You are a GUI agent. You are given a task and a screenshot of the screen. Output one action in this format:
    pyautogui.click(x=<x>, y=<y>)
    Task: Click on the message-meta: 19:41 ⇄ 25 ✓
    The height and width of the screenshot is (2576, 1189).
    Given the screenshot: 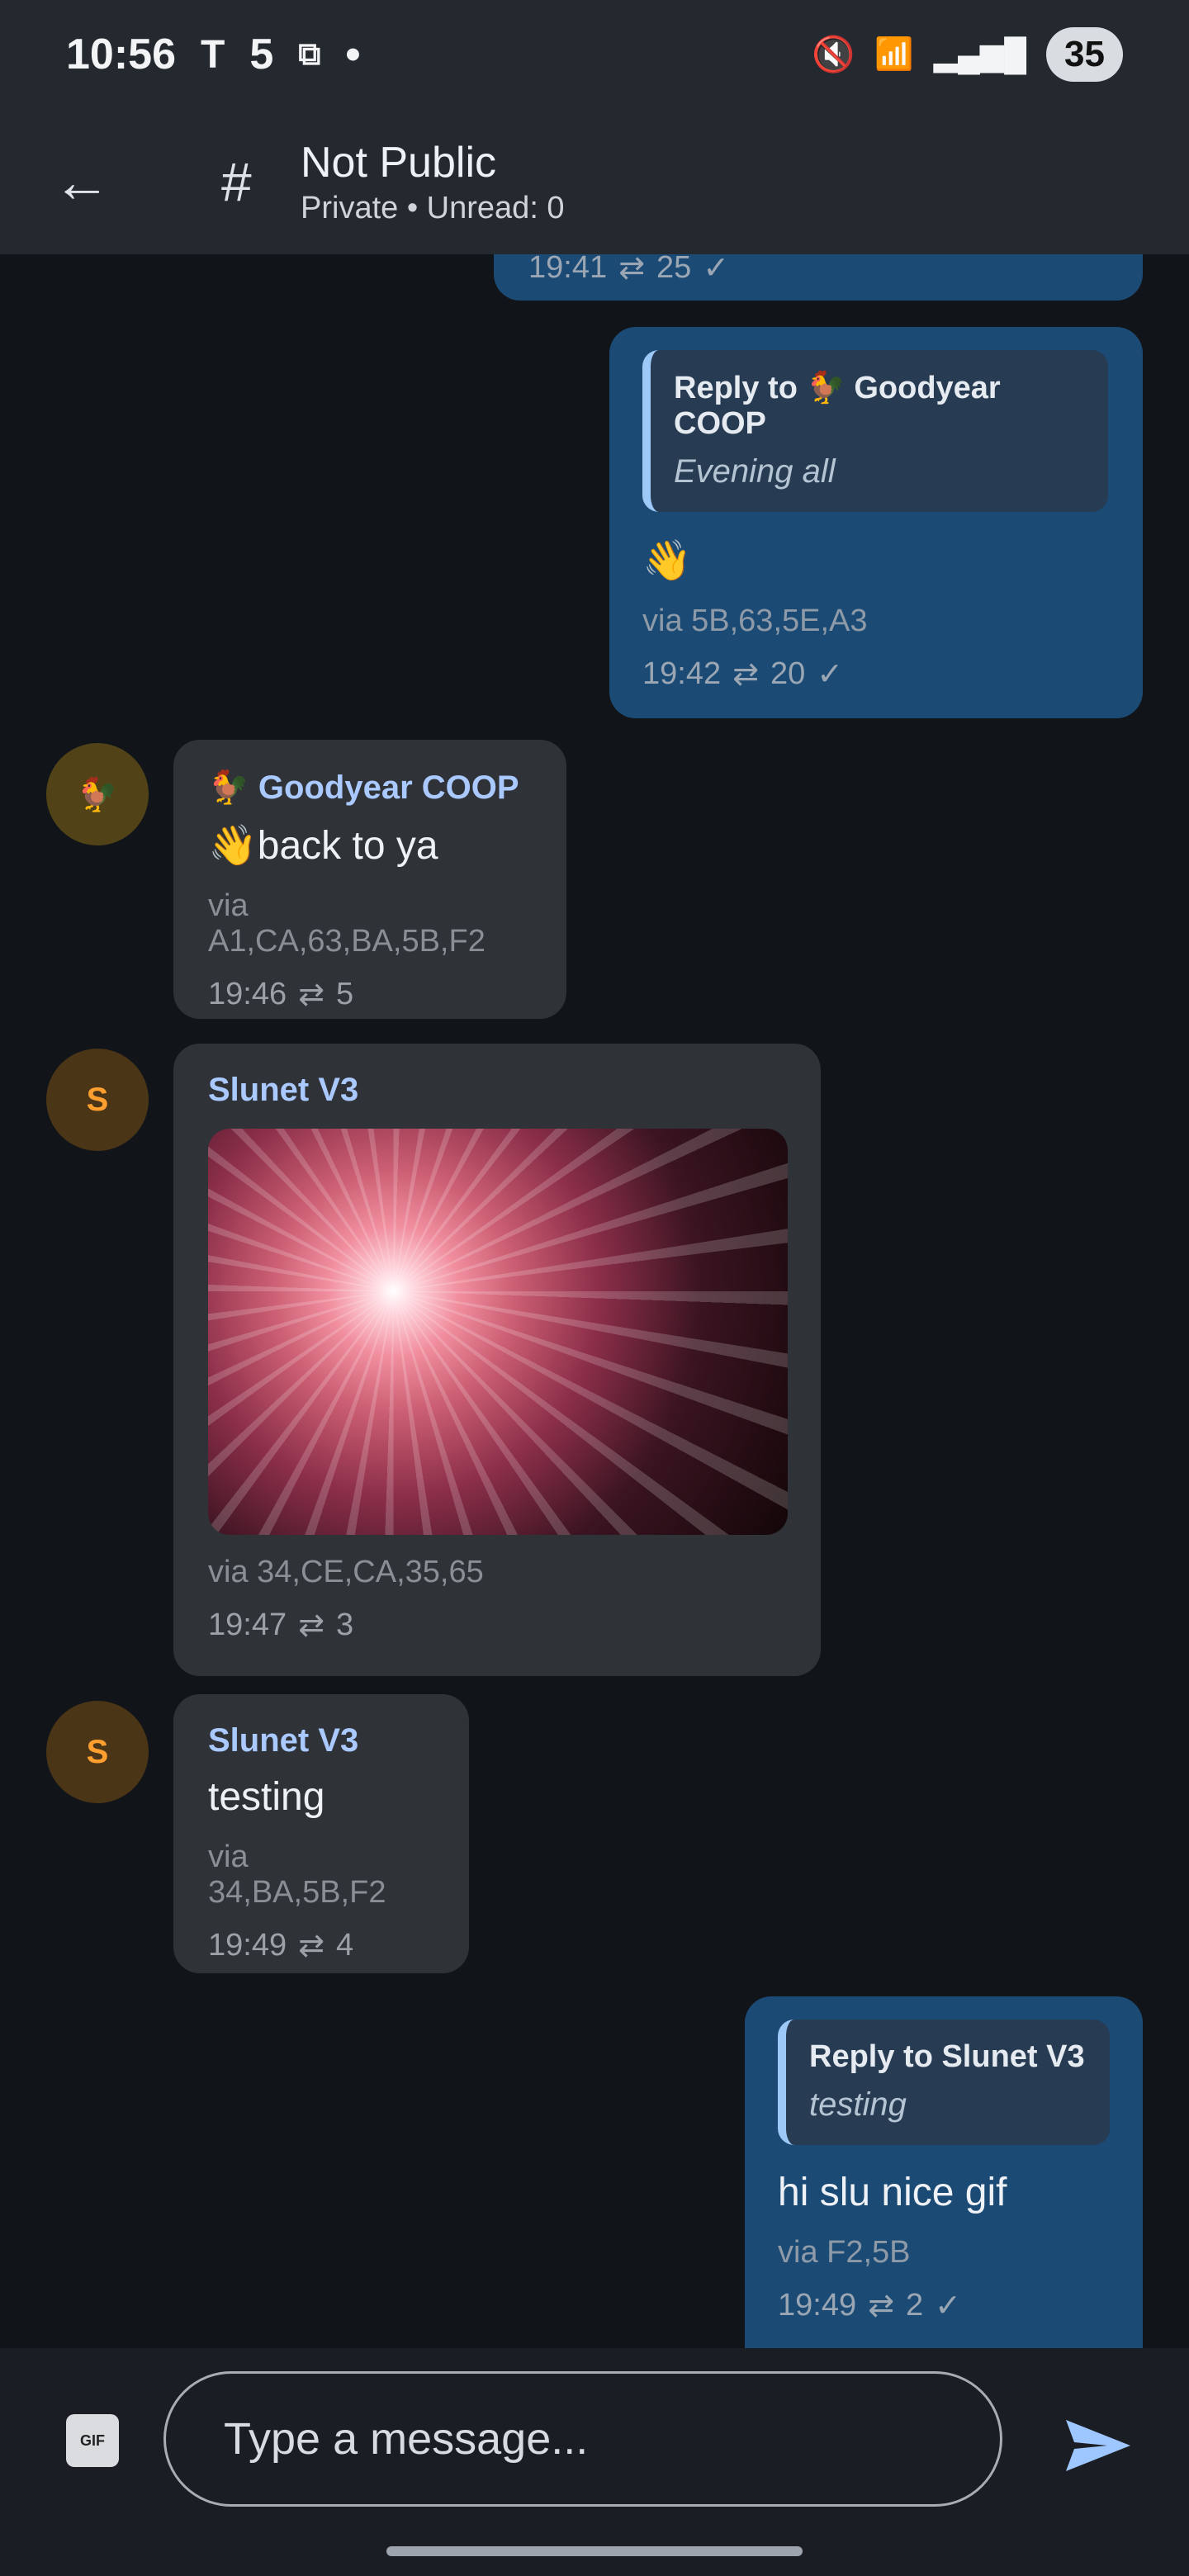 What is the action you would take?
    pyautogui.click(x=818, y=270)
    